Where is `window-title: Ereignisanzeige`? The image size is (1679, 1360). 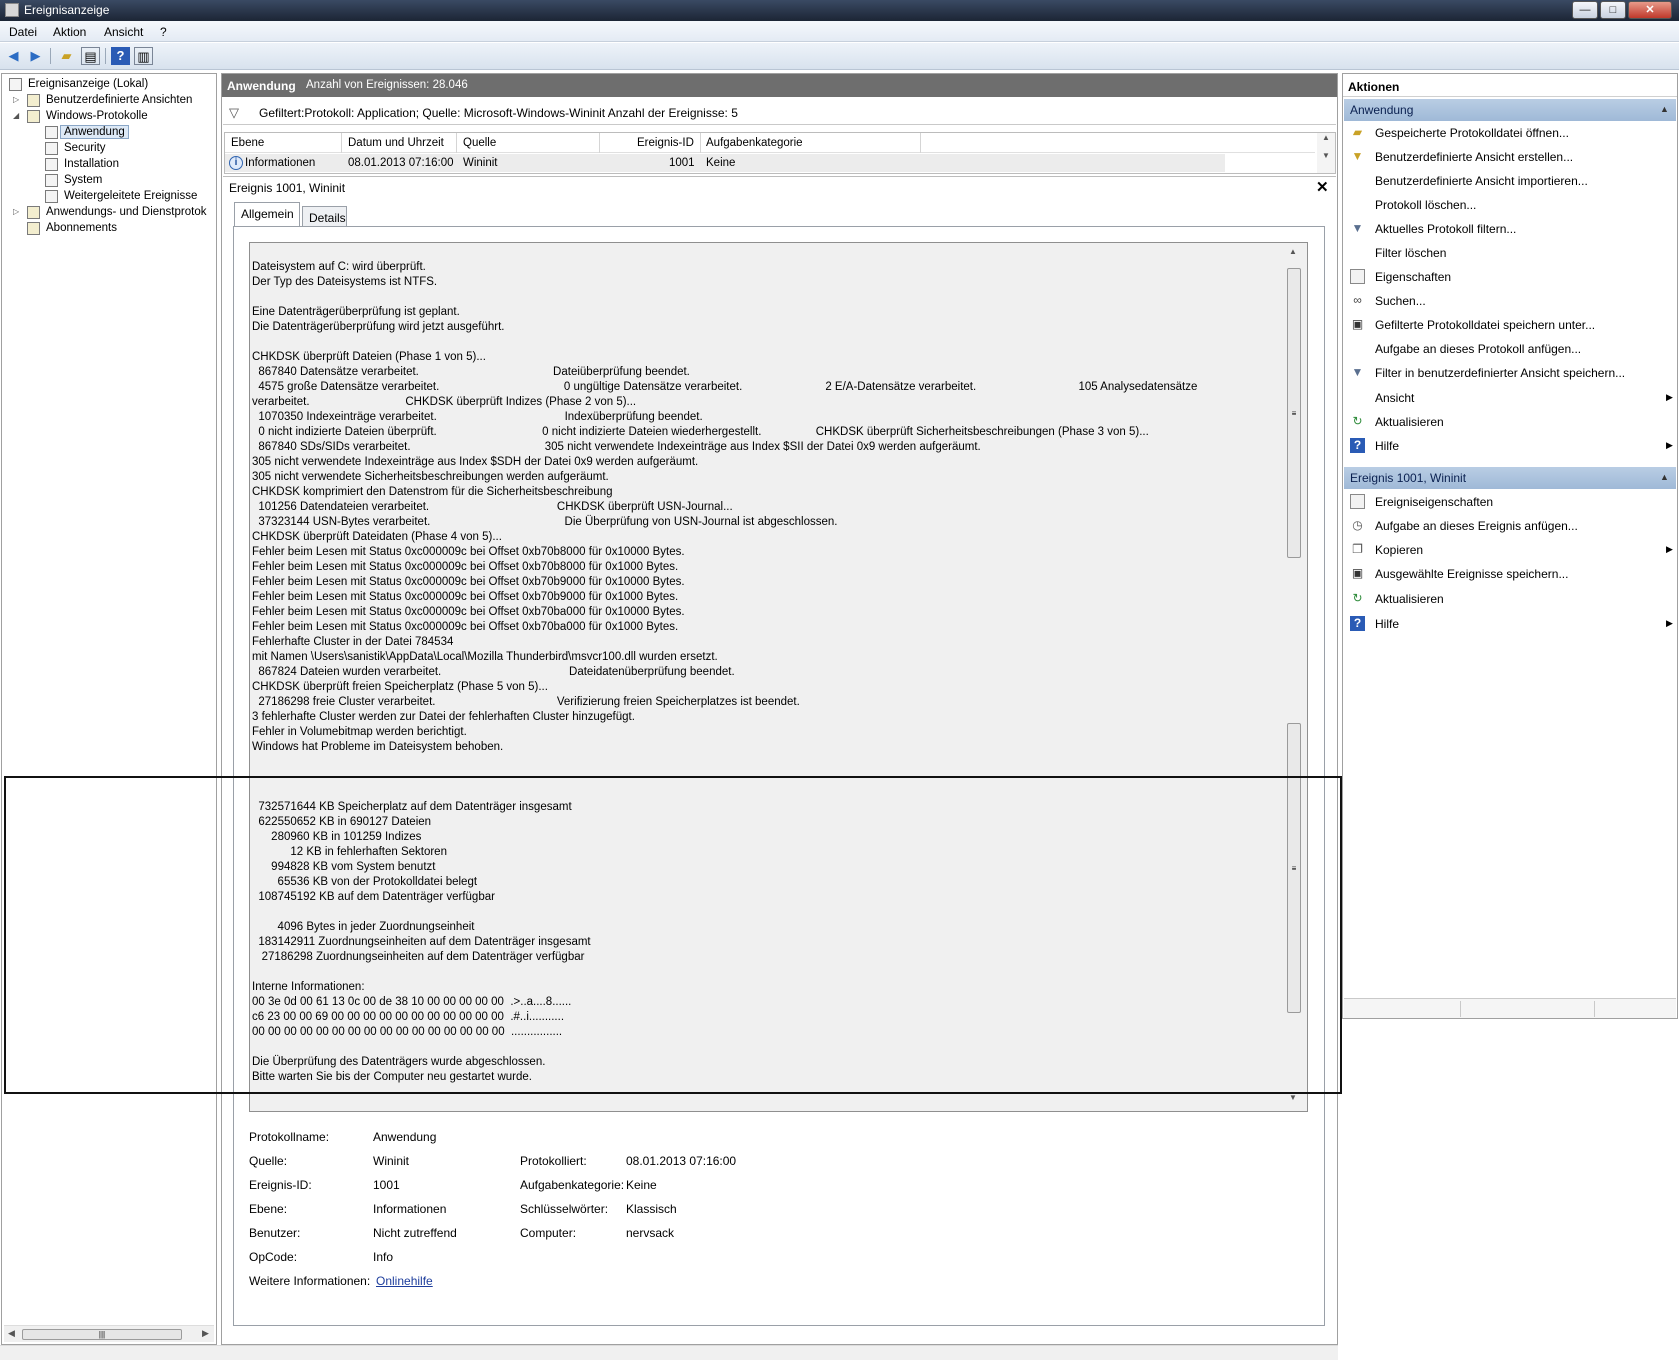 window-title: Ereignisanzeige is located at coordinates (67, 10).